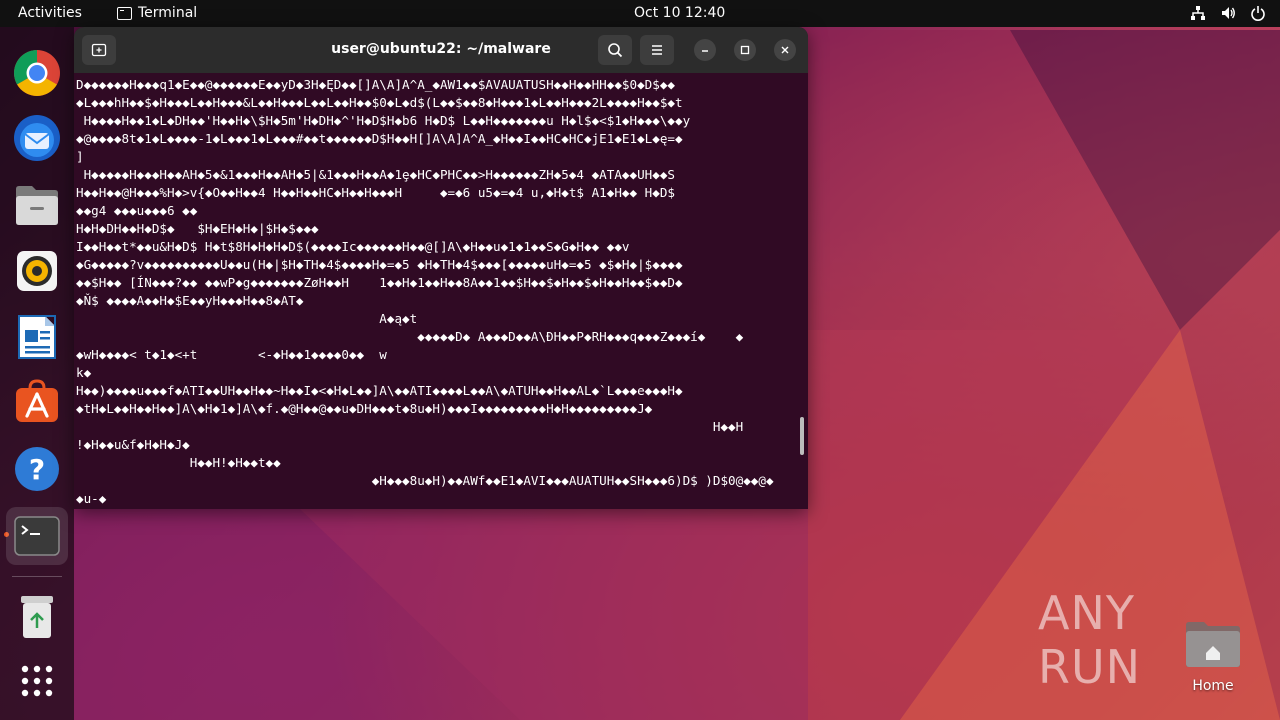 This screenshot has height=720, width=1280. I want to click on help-icon: ?, so click(37, 469).